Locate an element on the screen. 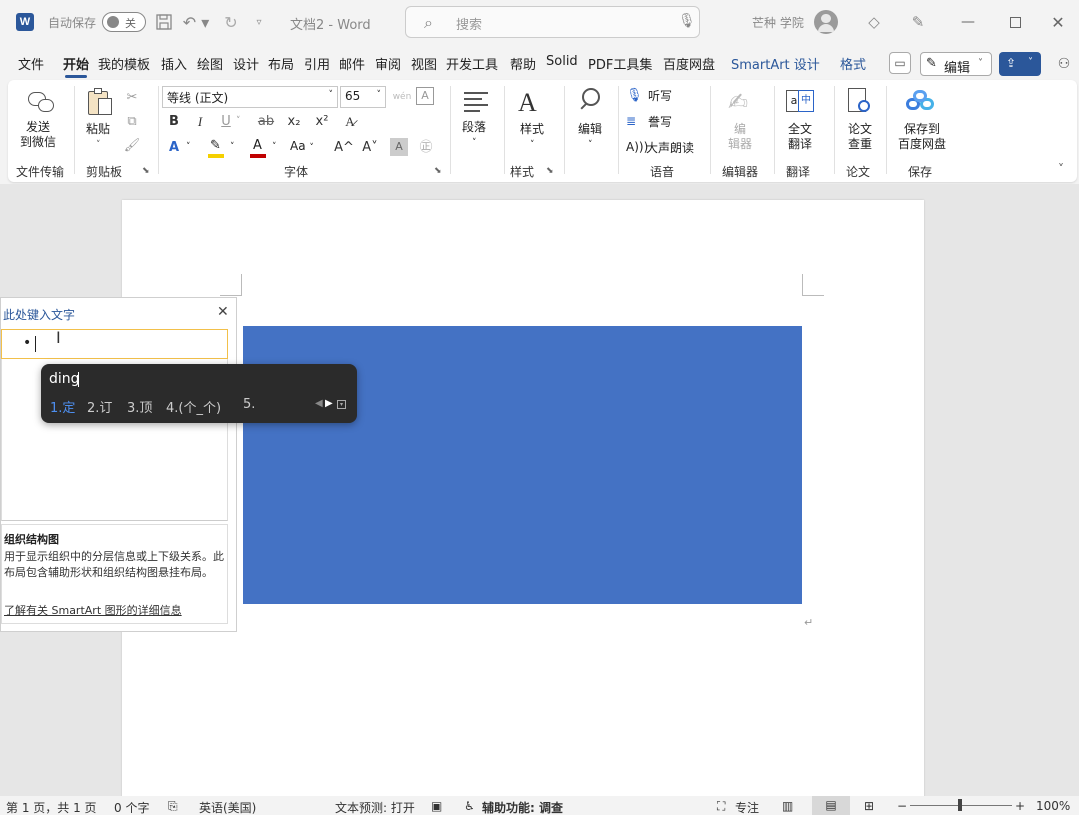  tab-design: 设计 is located at coordinates (246, 63).